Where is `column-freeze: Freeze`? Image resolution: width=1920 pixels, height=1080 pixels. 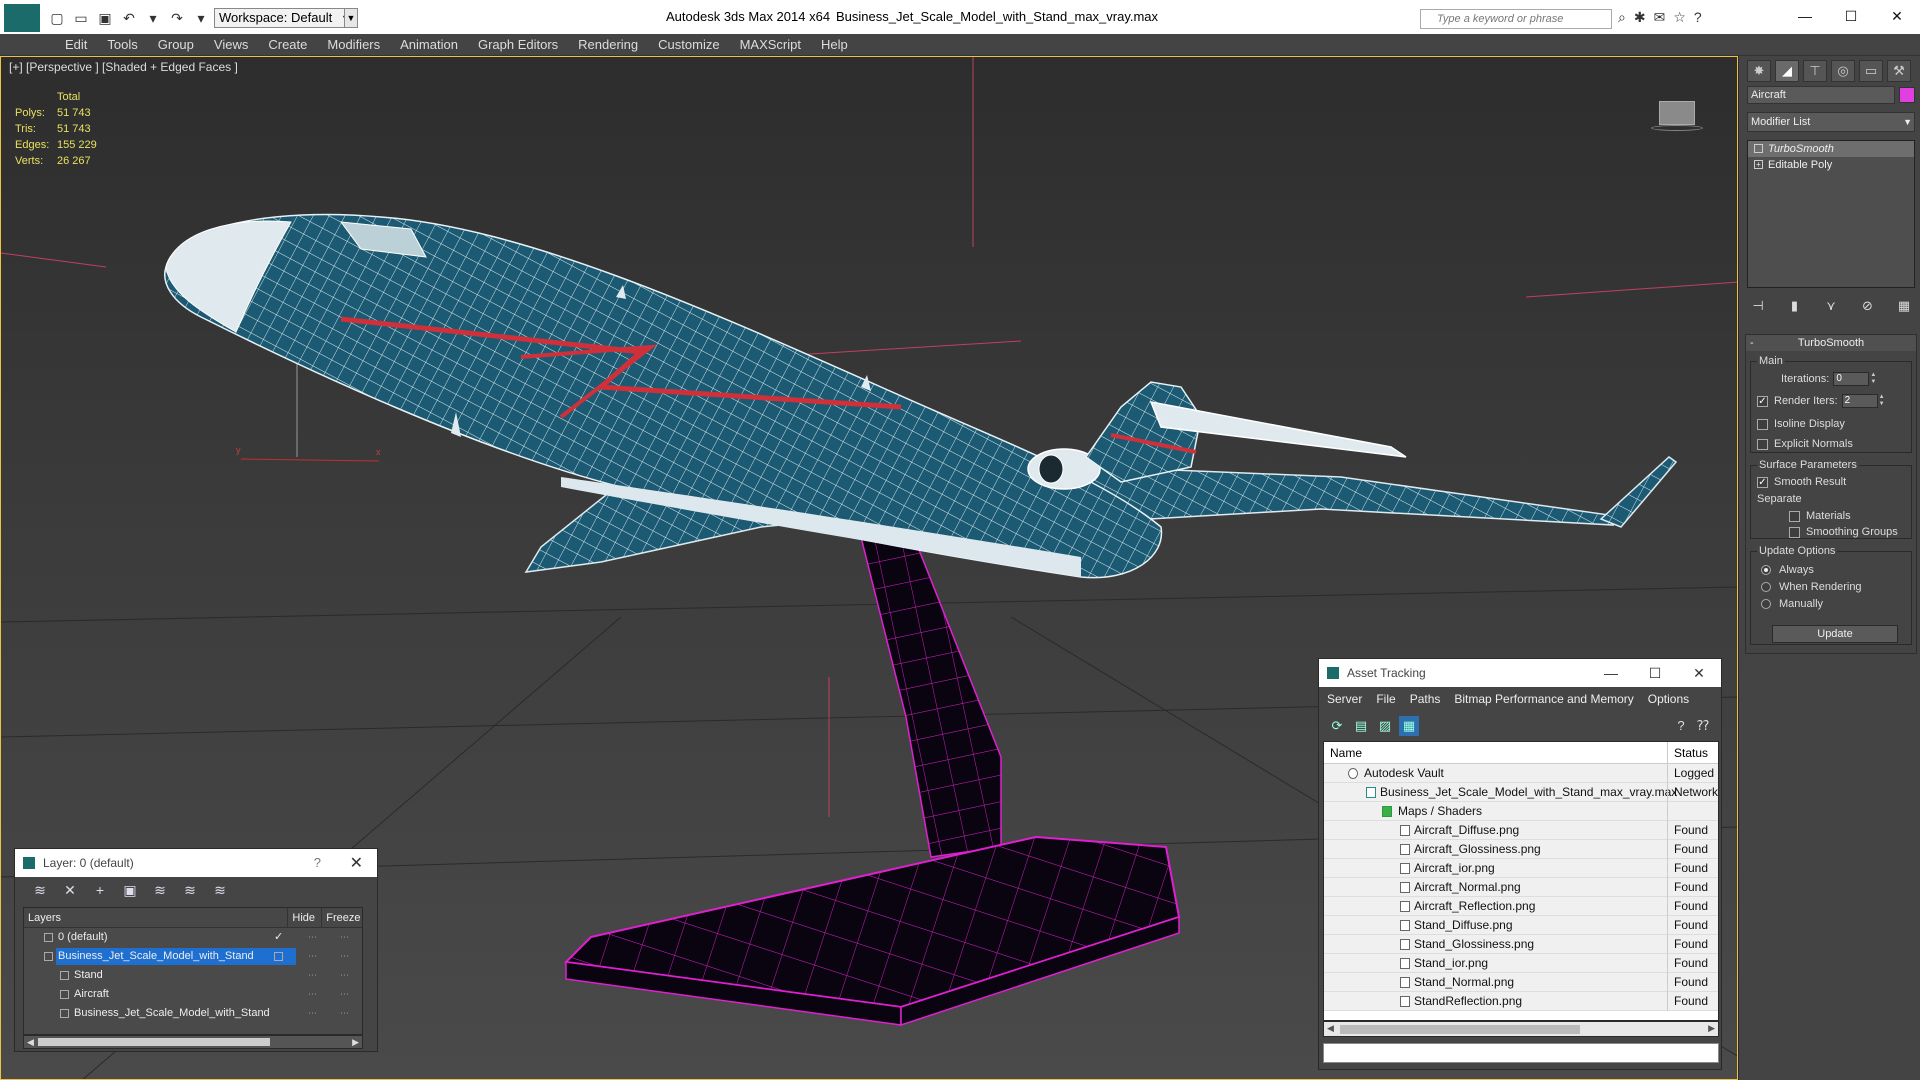
column-freeze: Freeze is located at coordinates (342, 917).